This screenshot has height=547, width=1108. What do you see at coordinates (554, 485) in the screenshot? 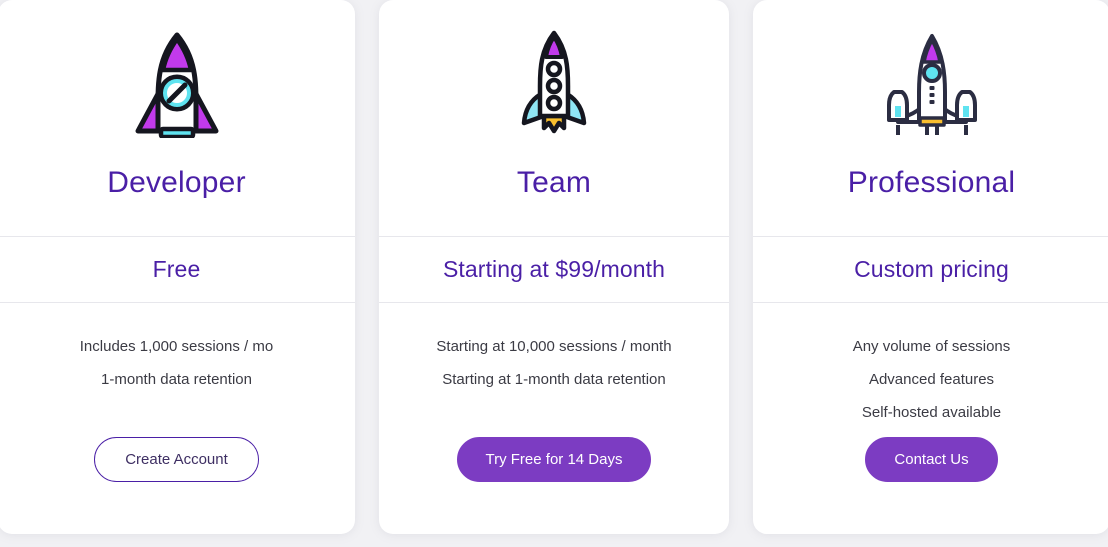
I see `plan-cta-zone-team: Try Free for 14 Days` at bounding box center [554, 485].